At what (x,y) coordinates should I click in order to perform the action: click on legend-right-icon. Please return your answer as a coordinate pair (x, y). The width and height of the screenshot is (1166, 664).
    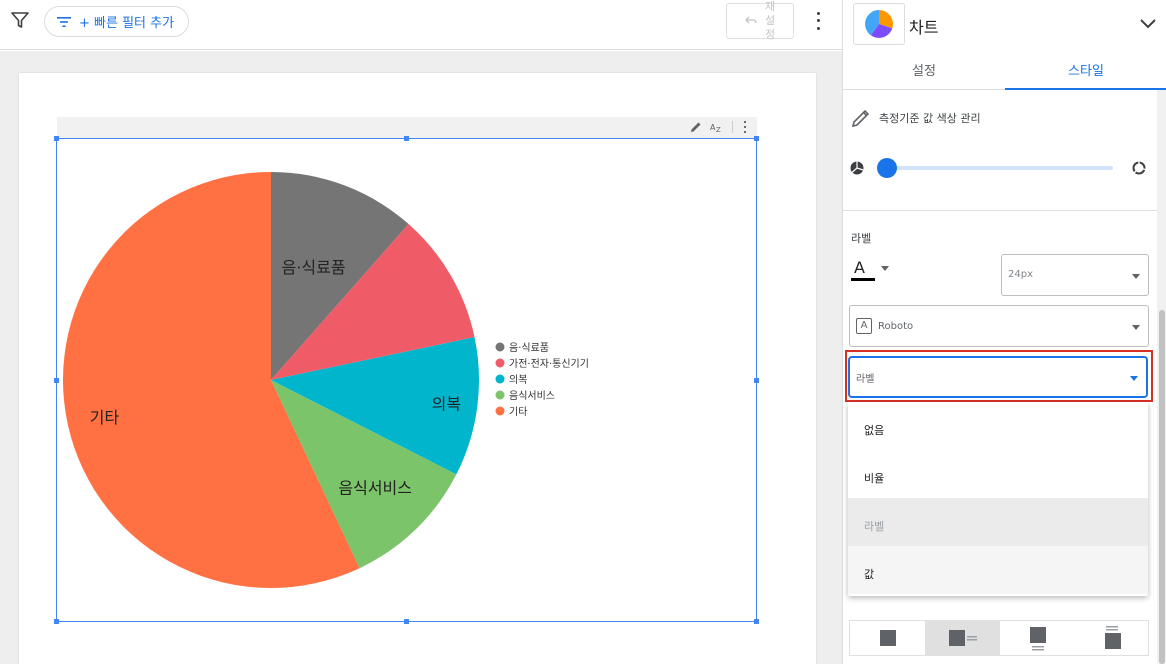
    Looking at the image, I should click on (963, 638).